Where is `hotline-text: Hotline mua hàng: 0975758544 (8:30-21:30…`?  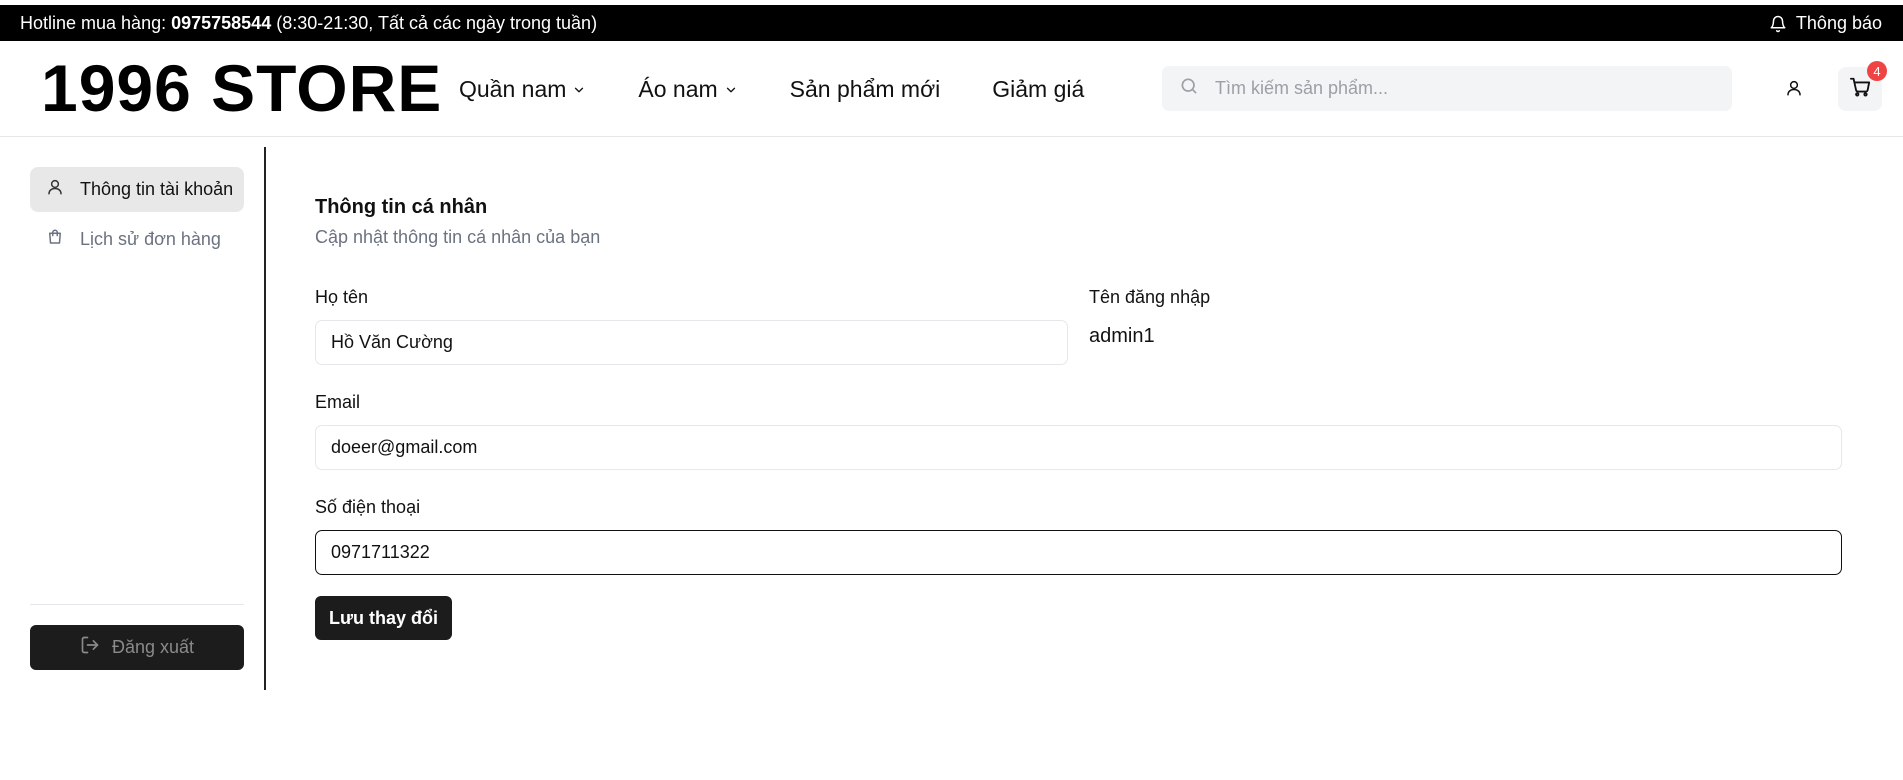
hotline-text: Hotline mua hàng: 0975758544 (8:30-21:30… is located at coordinates (308, 23).